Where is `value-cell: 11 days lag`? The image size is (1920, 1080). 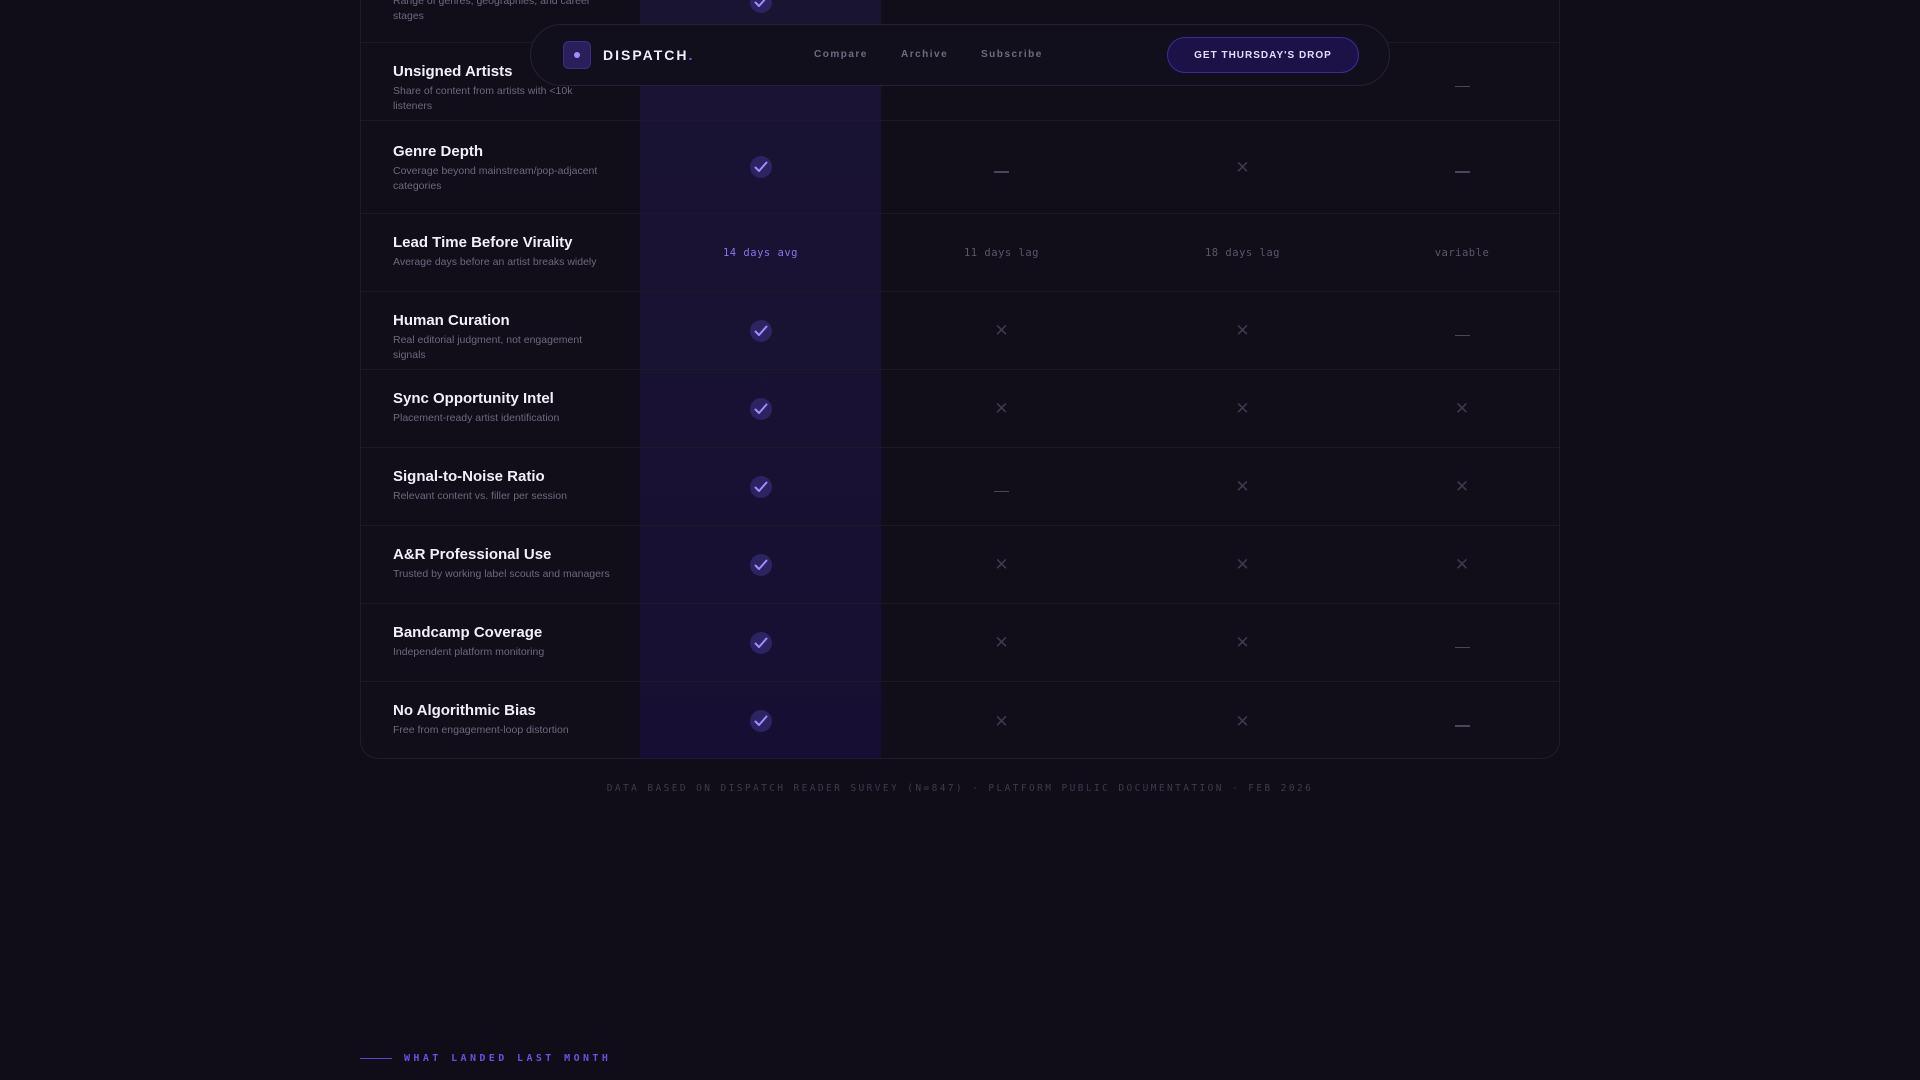 value-cell: 11 days lag is located at coordinates (1001, 252).